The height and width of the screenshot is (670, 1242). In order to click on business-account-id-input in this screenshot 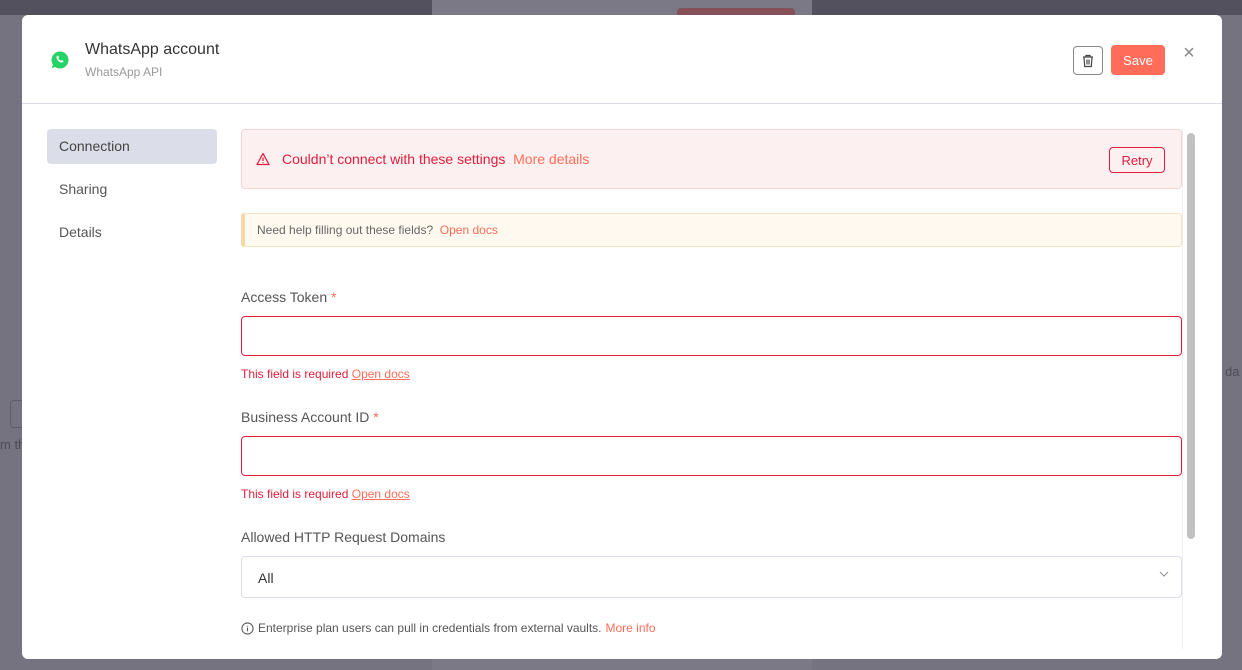, I will do `click(711, 456)`.